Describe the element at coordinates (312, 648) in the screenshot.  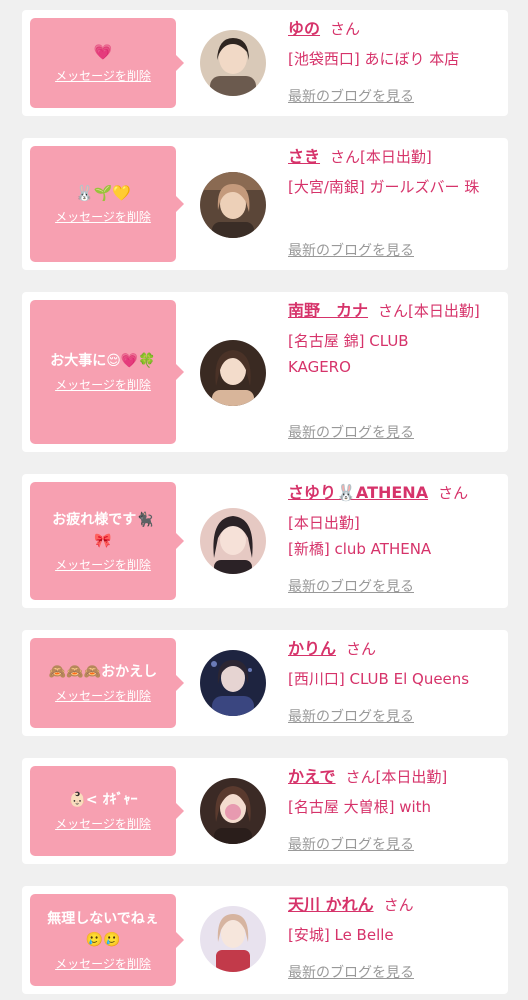
I see `cast-name-link: かりん` at that location.